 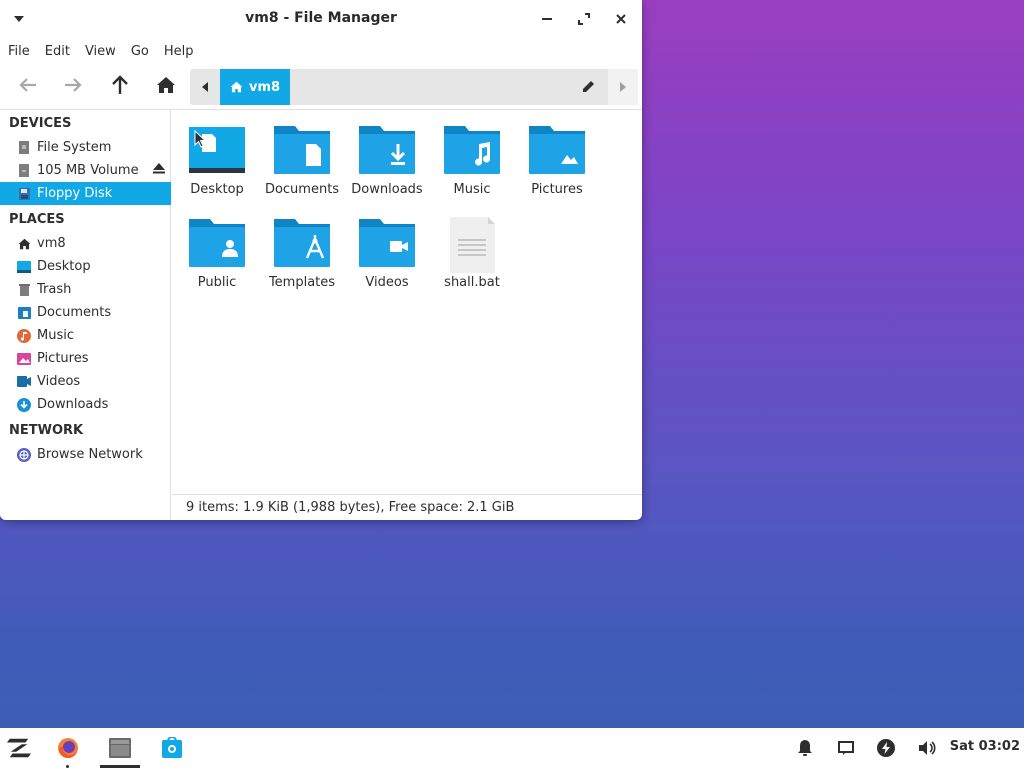 I want to click on file-item-shall-bat: shall.bat, so click(x=472, y=247).